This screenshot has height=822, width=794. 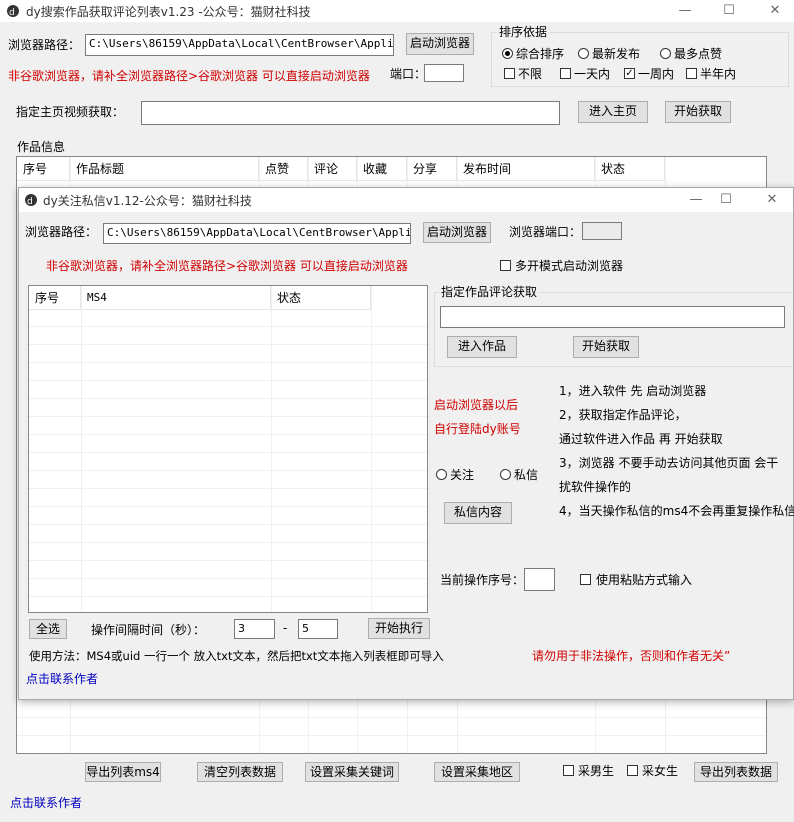 I want to click on sort-group-title: 排序依据, so click(x=523, y=32).